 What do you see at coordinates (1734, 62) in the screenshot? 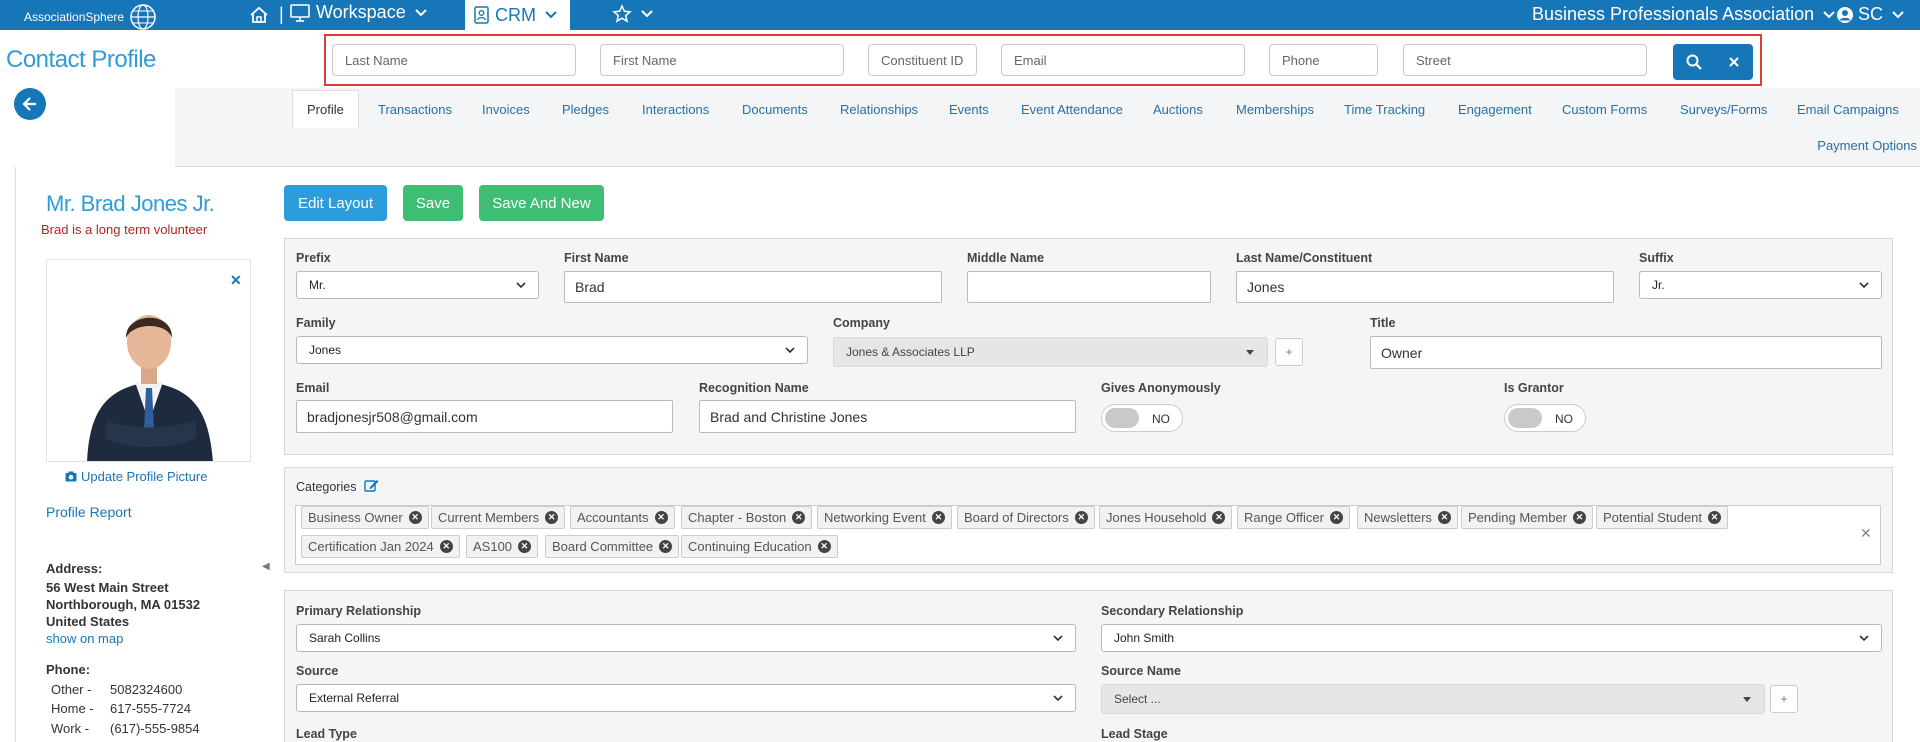
I see `clear-search-icon` at bounding box center [1734, 62].